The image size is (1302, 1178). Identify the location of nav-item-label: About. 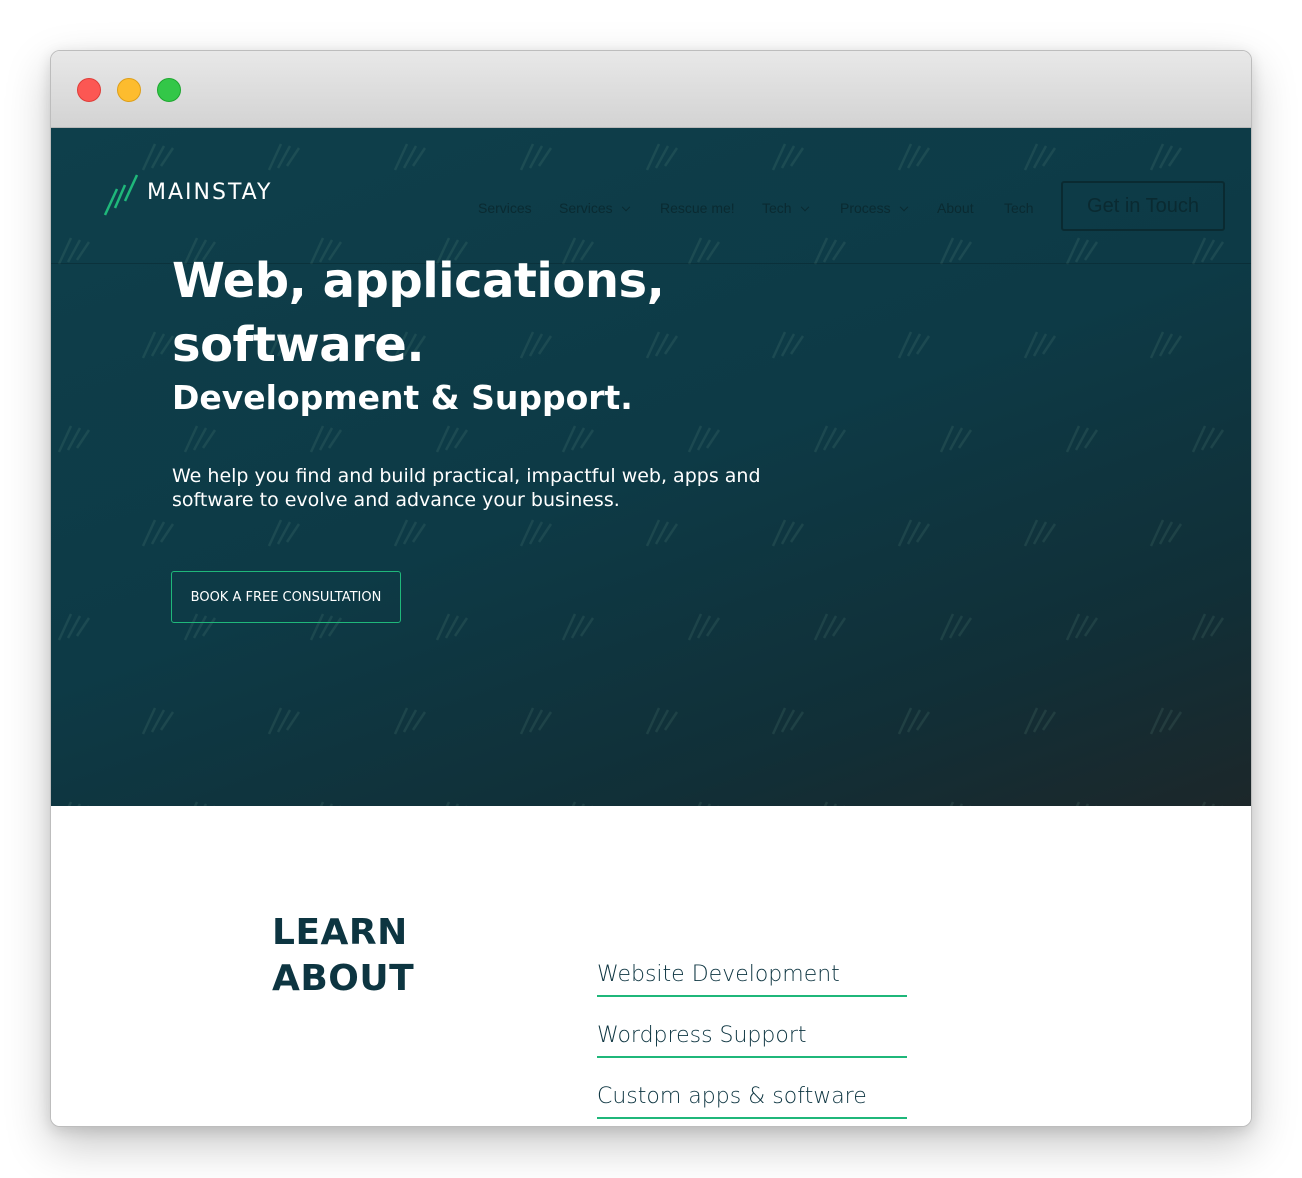
(955, 208).